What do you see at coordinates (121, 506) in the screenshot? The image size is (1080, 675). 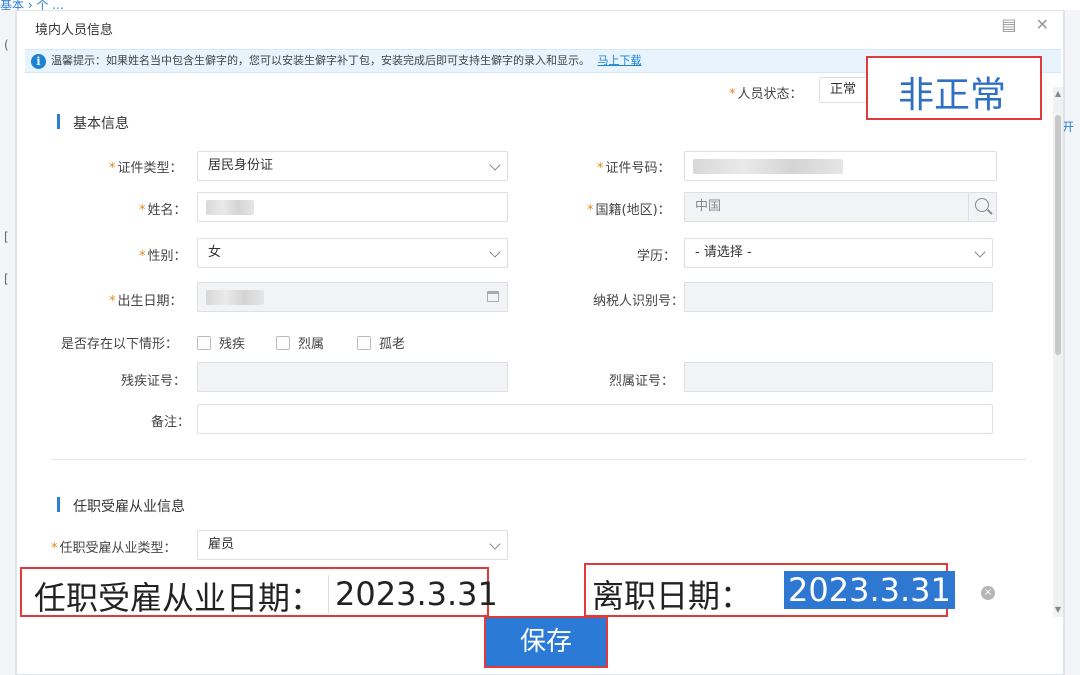 I see `section-employment-info: 任职受雇从业信息` at bounding box center [121, 506].